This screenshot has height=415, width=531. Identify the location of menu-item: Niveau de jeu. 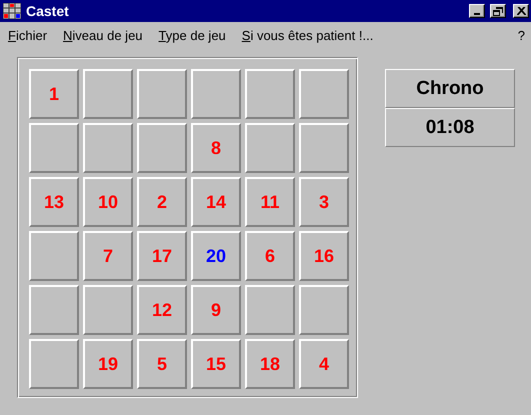
(103, 35).